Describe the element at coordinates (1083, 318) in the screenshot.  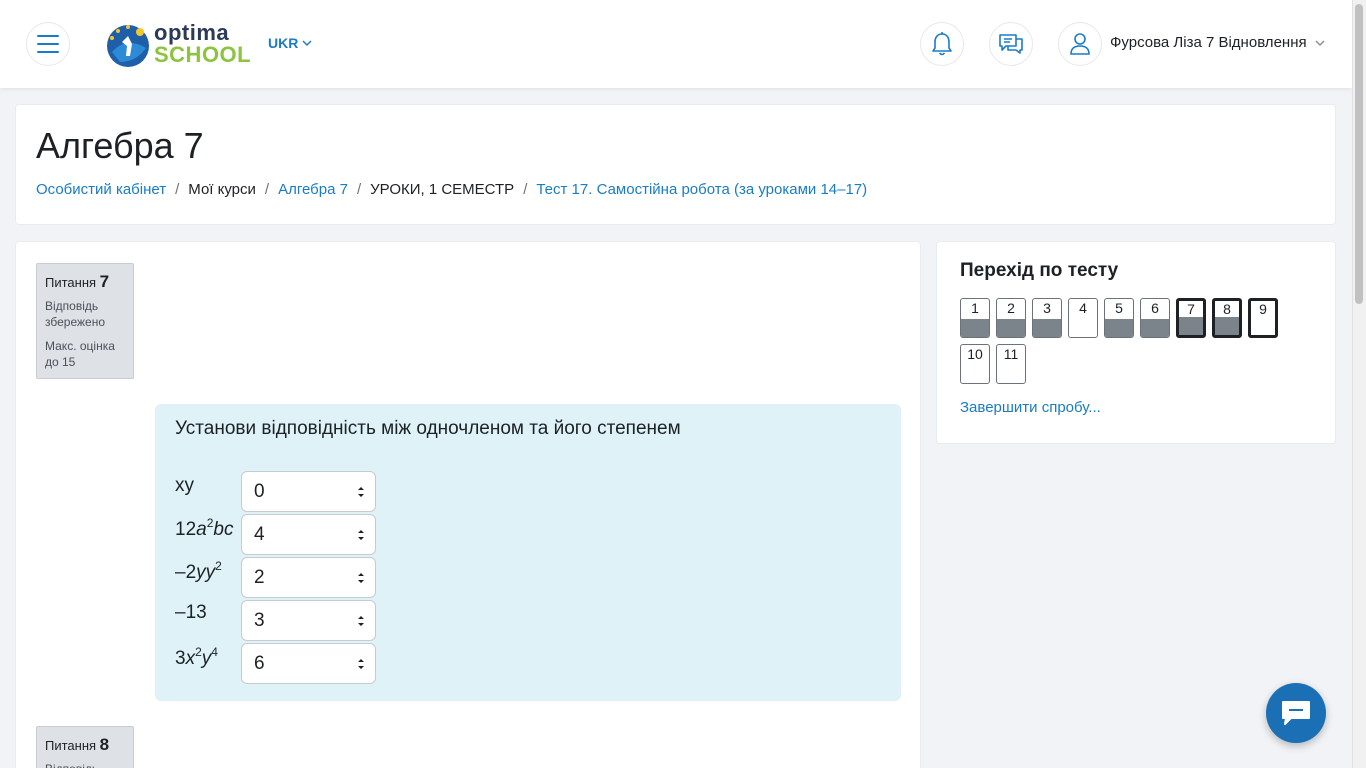
I see `quiz-nav-button-4: 4` at that location.